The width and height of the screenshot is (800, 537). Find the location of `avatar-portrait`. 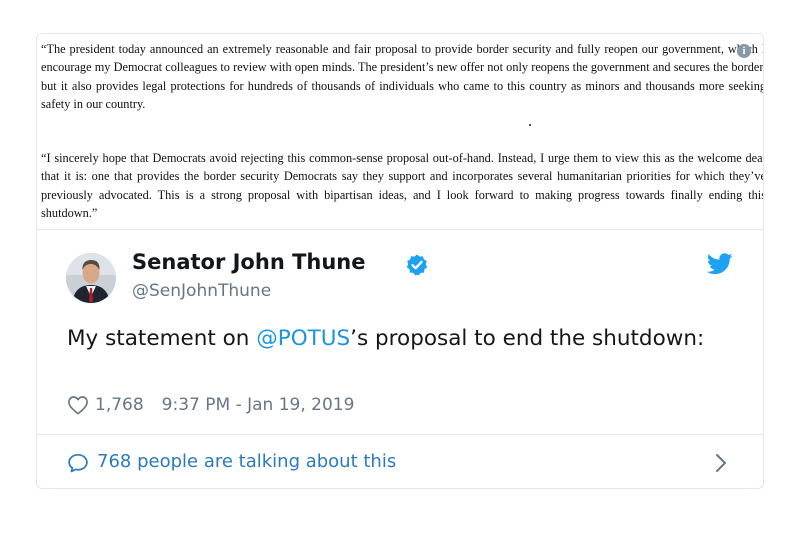

avatar-portrait is located at coordinates (91, 278).